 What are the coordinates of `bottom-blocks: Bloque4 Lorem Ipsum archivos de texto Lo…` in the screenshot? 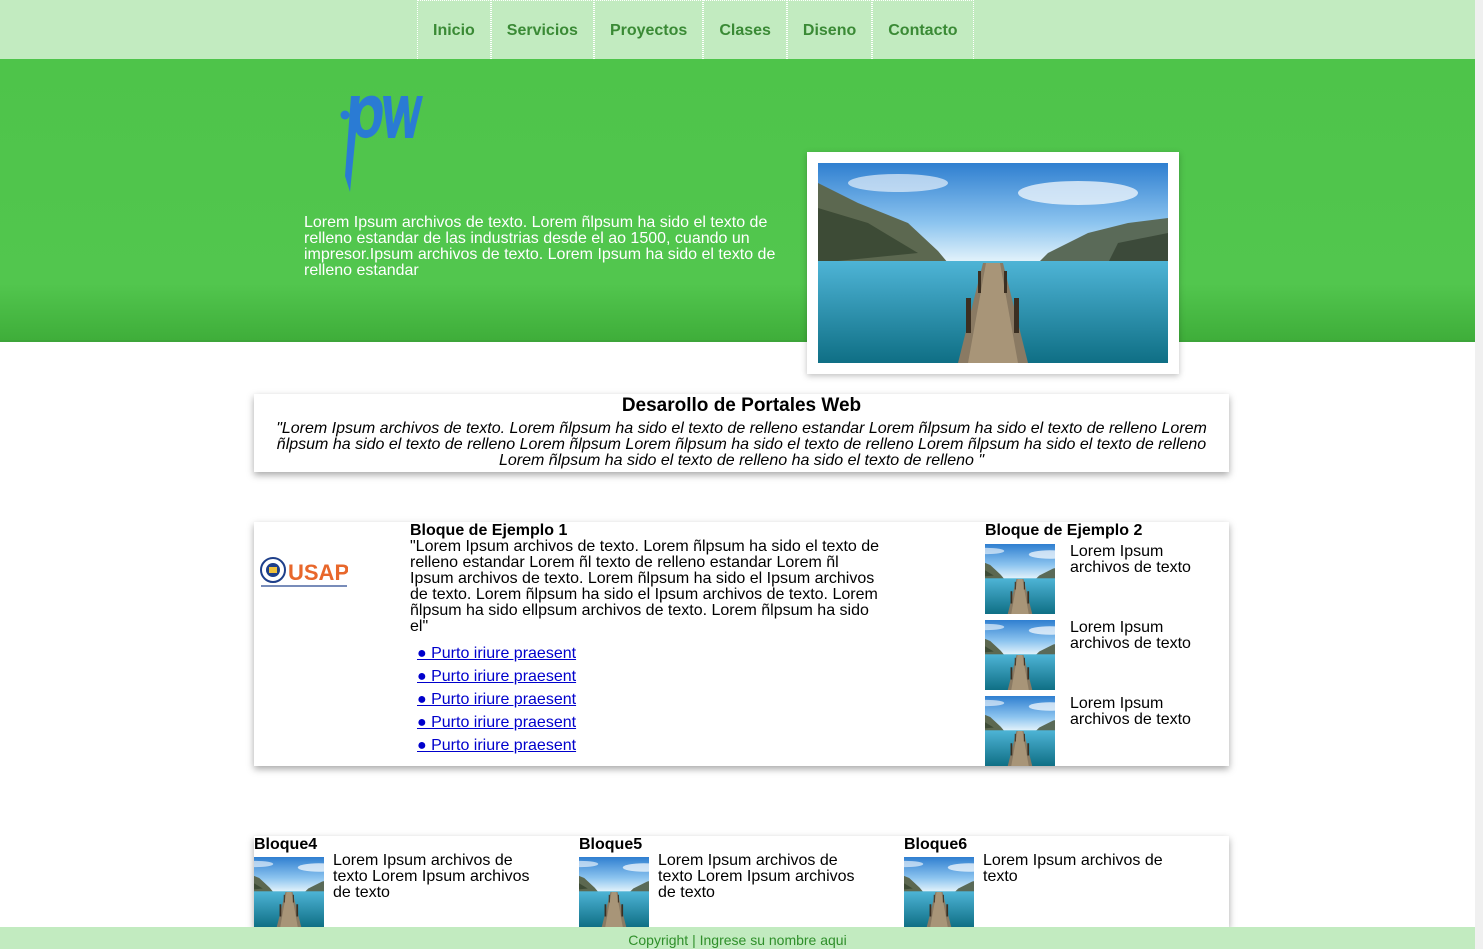 It's located at (741, 881).